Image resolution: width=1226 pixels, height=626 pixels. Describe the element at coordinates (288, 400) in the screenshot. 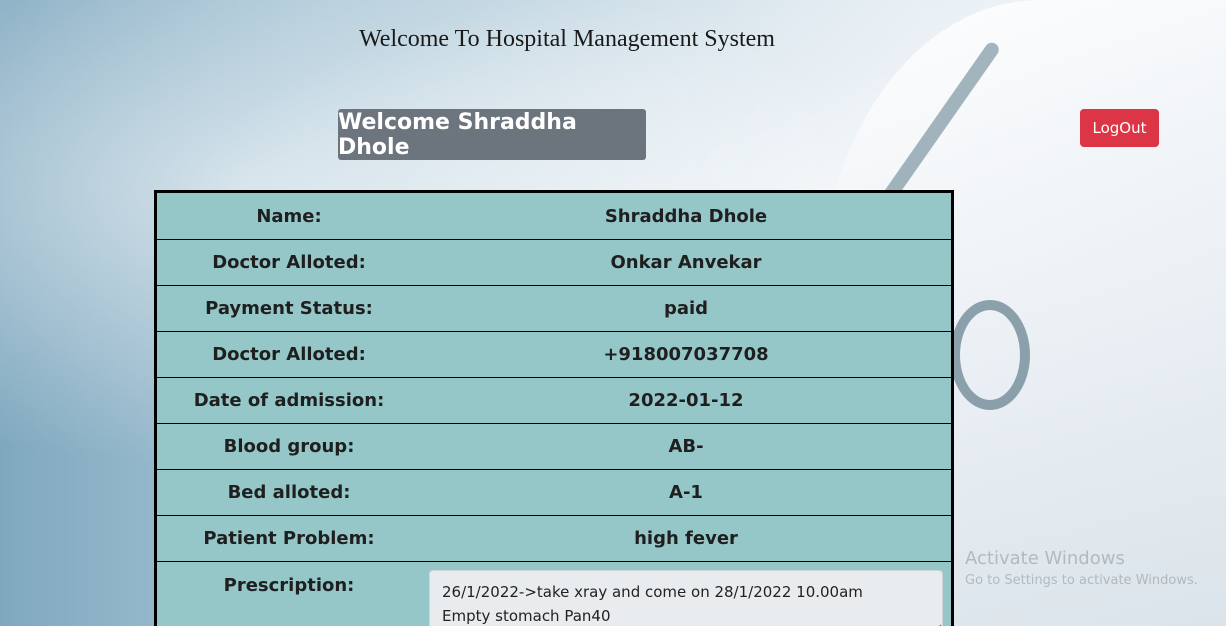

I see `row-label-admission-date: Date of admission:` at that location.